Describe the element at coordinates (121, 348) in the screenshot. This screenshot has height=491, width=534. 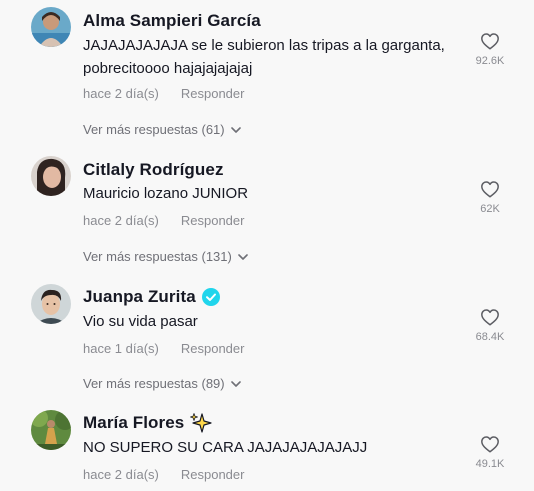
I see `comment-time: hace 1 día(s)` at that location.